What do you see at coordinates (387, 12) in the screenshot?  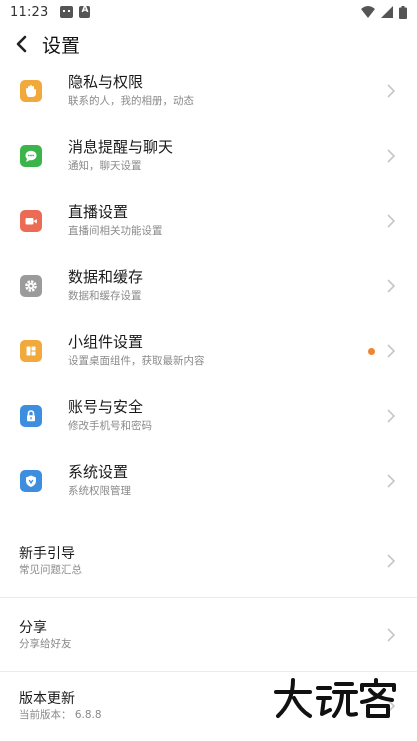 I see `signal-icon` at bounding box center [387, 12].